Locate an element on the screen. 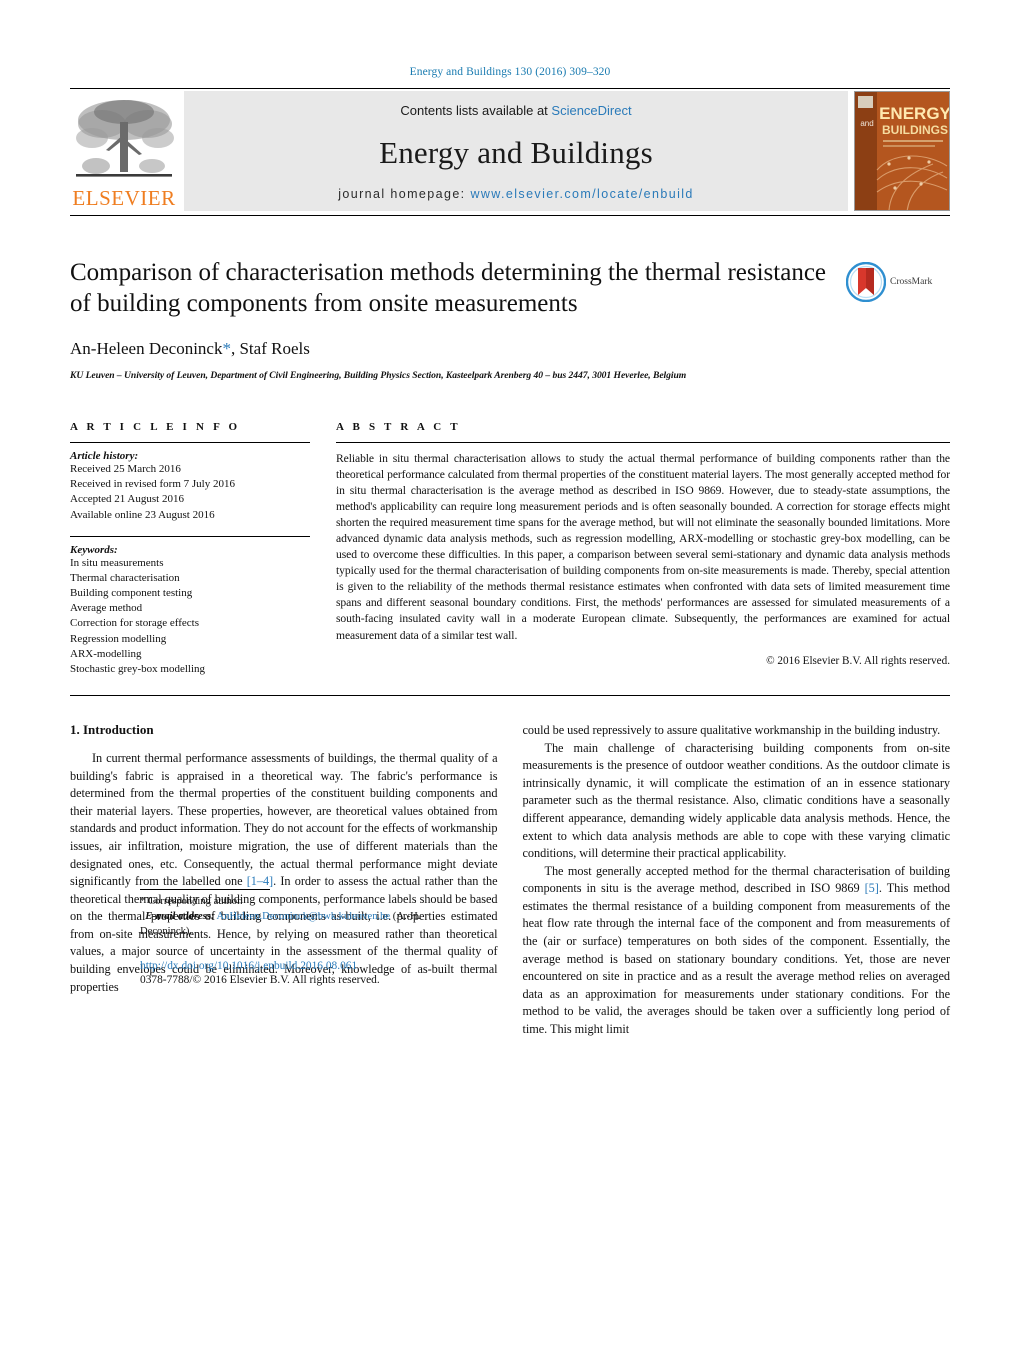 This screenshot has width=1020, height=1351. keyword-item: Thermal characterisation is located at coordinates (125, 577).